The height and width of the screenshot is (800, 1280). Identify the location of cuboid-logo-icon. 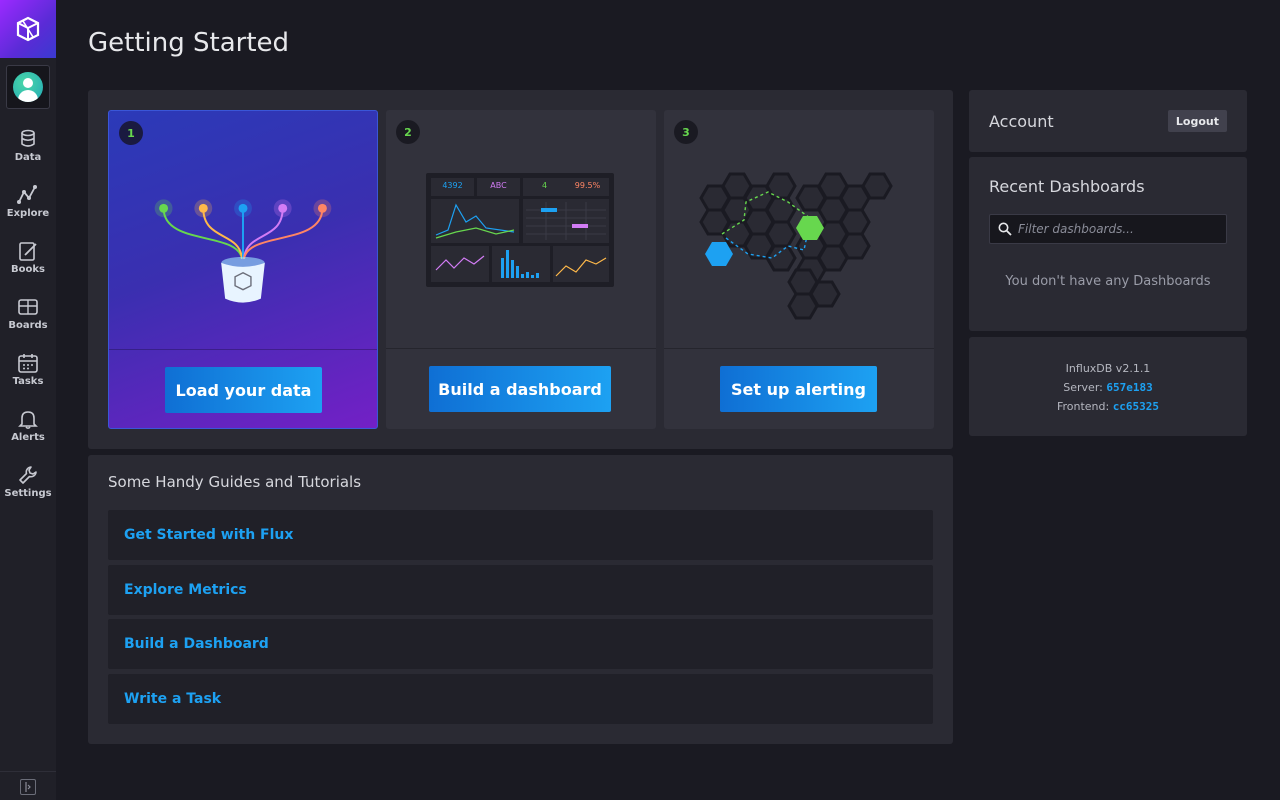
(28, 29).